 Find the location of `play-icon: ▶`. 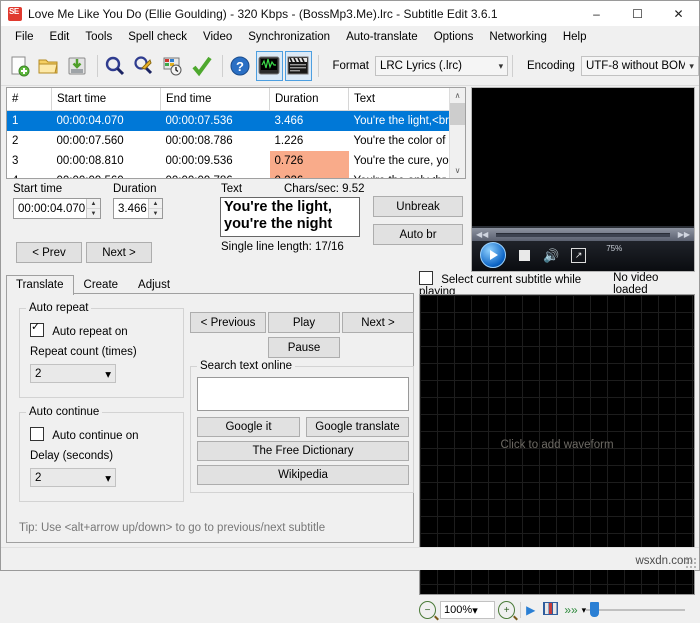

play-icon: ▶ is located at coordinates (530, 610).